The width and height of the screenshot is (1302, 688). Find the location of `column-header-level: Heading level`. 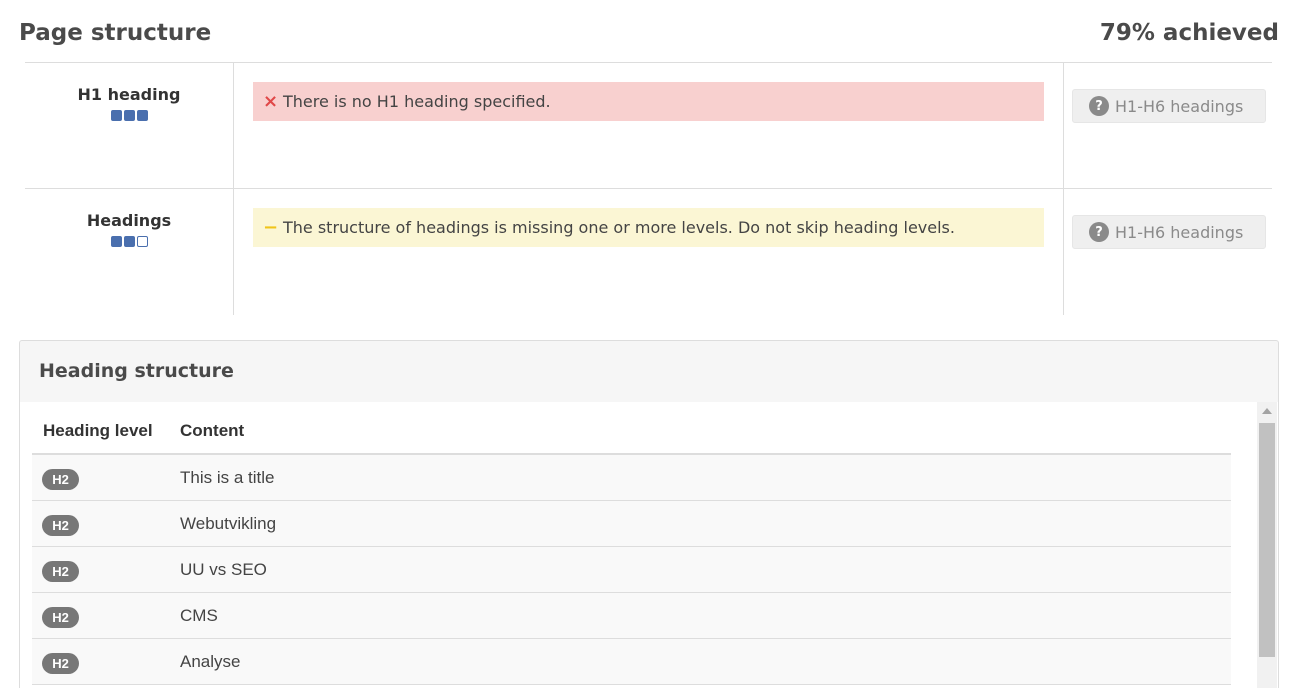

column-header-level: Heading level is located at coordinates (98, 430).